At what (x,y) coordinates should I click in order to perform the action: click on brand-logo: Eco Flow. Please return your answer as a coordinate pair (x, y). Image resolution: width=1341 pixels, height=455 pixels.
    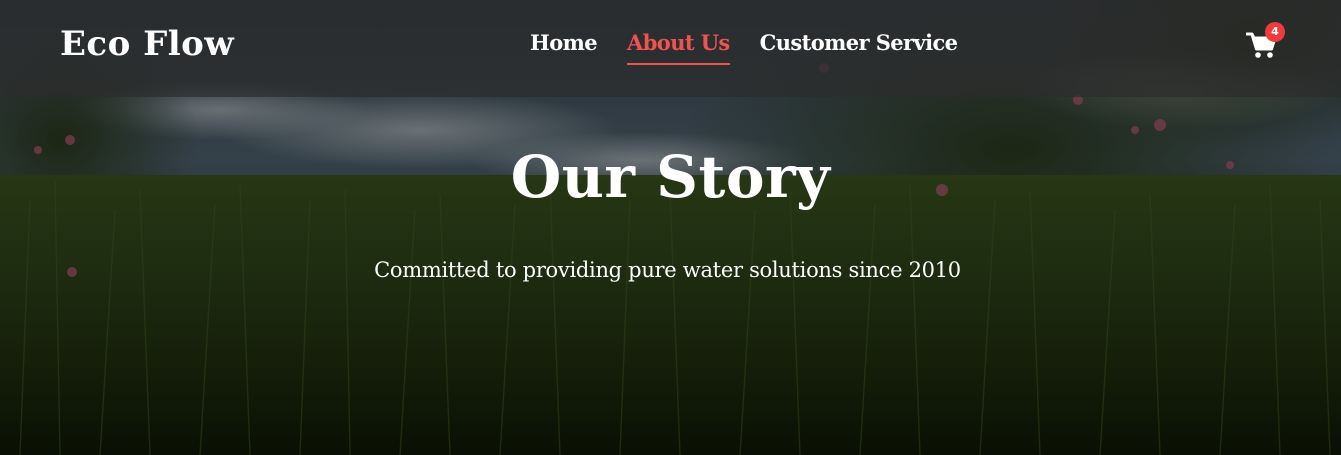
    Looking at the image, I should click on (147, 44).